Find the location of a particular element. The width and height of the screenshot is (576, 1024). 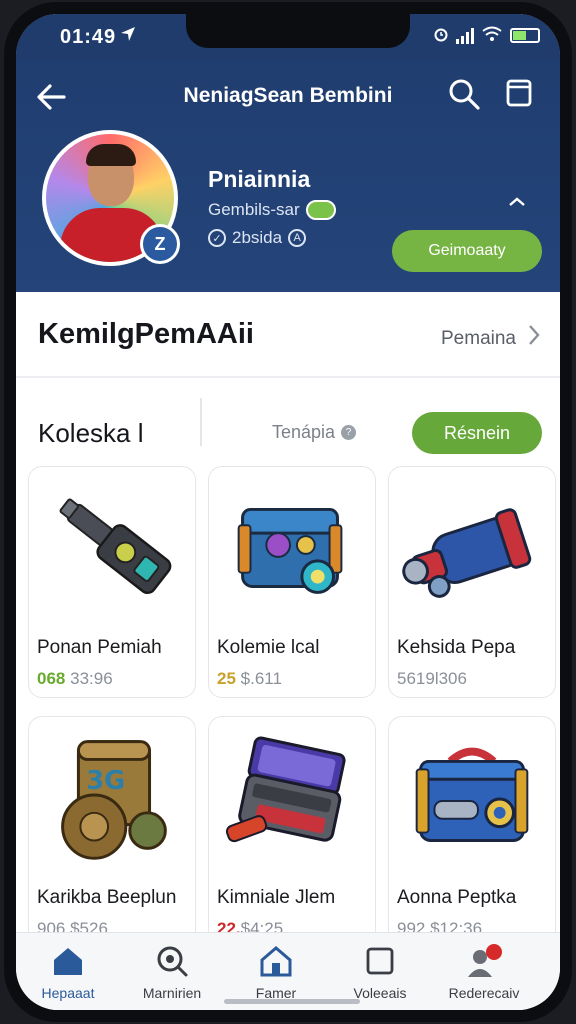

product-card: 3G Karikba Beeplun 906 $526 is located at coordinates (112, 832).